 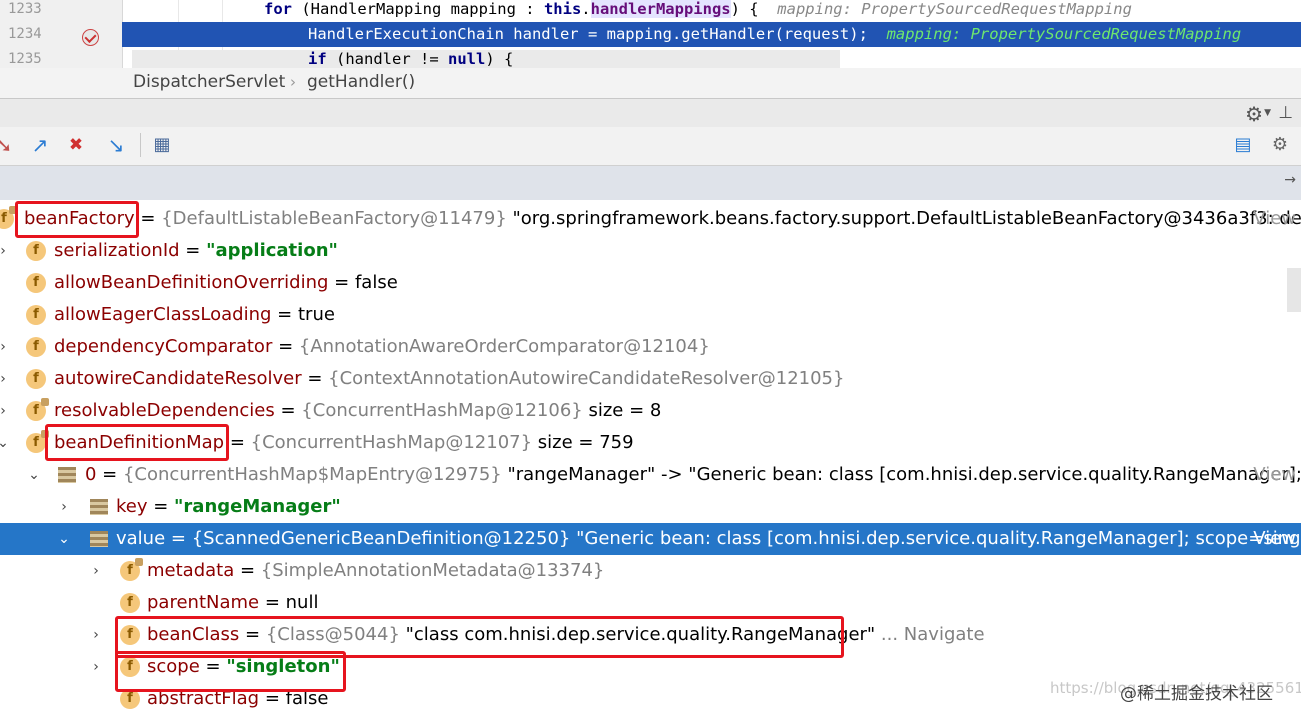 I want to click on line-number: 1235, so click(x=25, y=59).